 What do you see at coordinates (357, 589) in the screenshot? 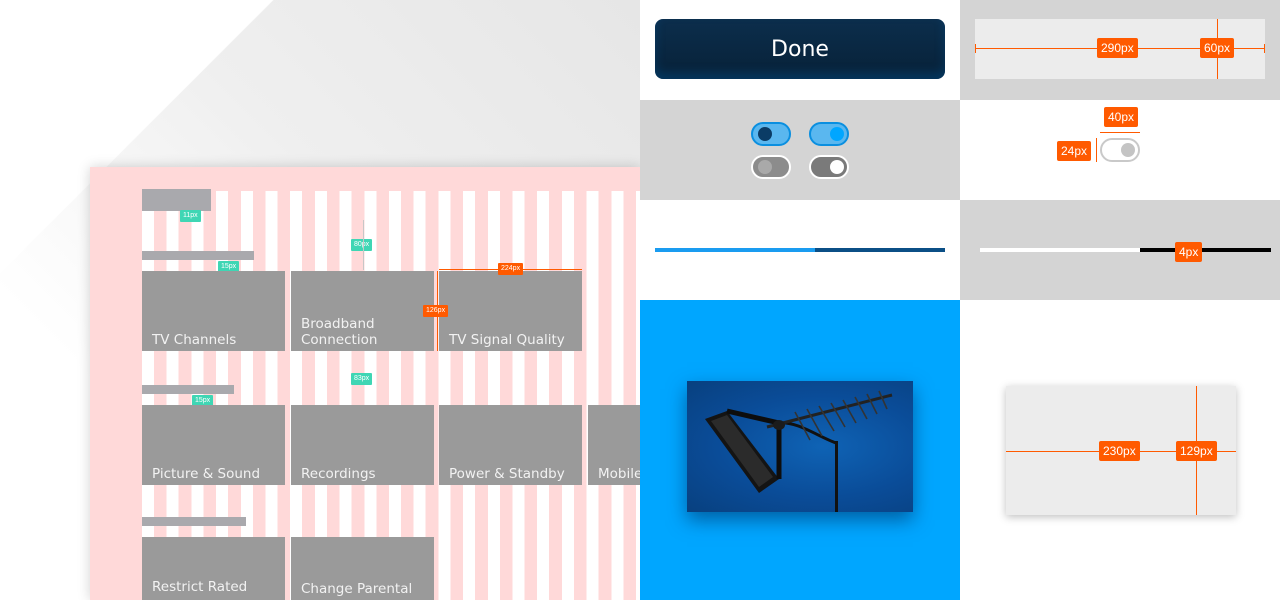
I see `tile-label: Change Parental` at bounding box center [357, 589].